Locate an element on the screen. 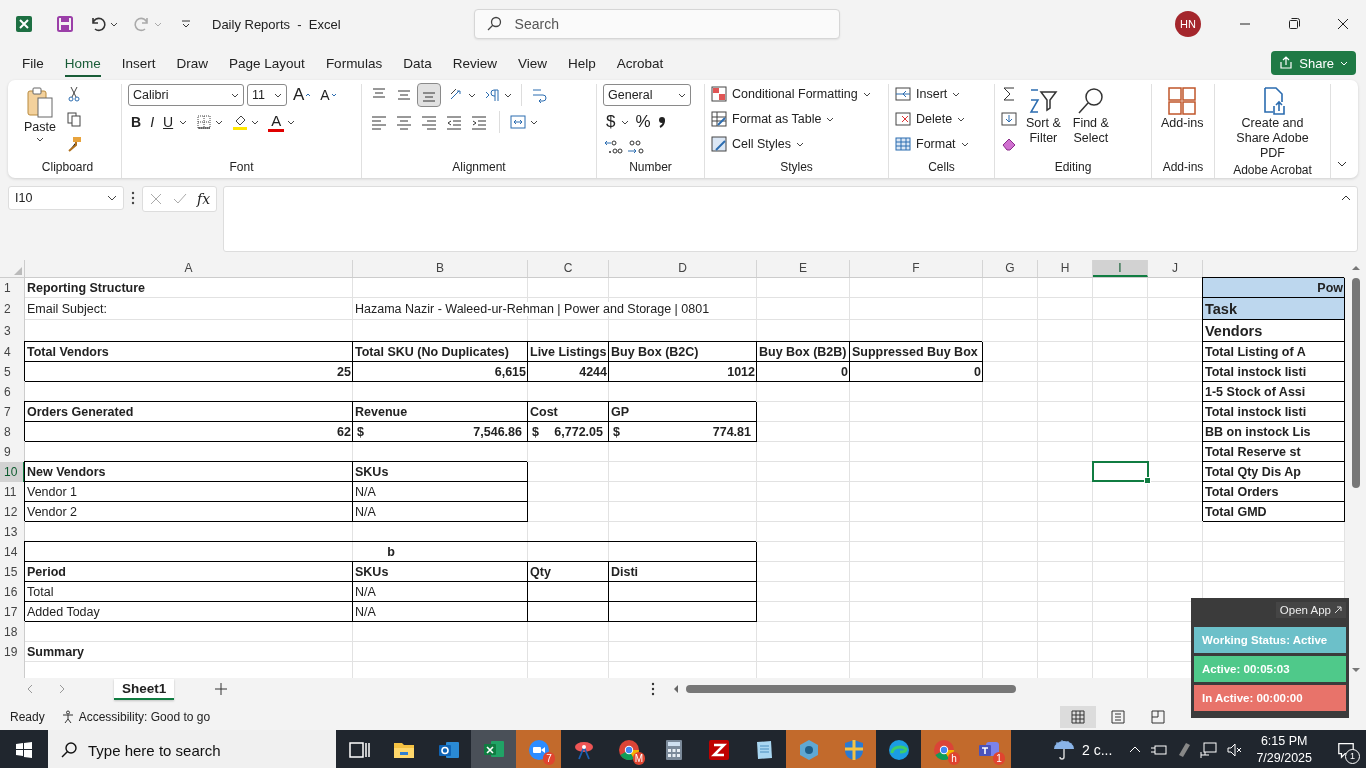 The height and width of the screenshot is (768, 1366). decrease-decimal-icon is located at coordinates (636, 147).